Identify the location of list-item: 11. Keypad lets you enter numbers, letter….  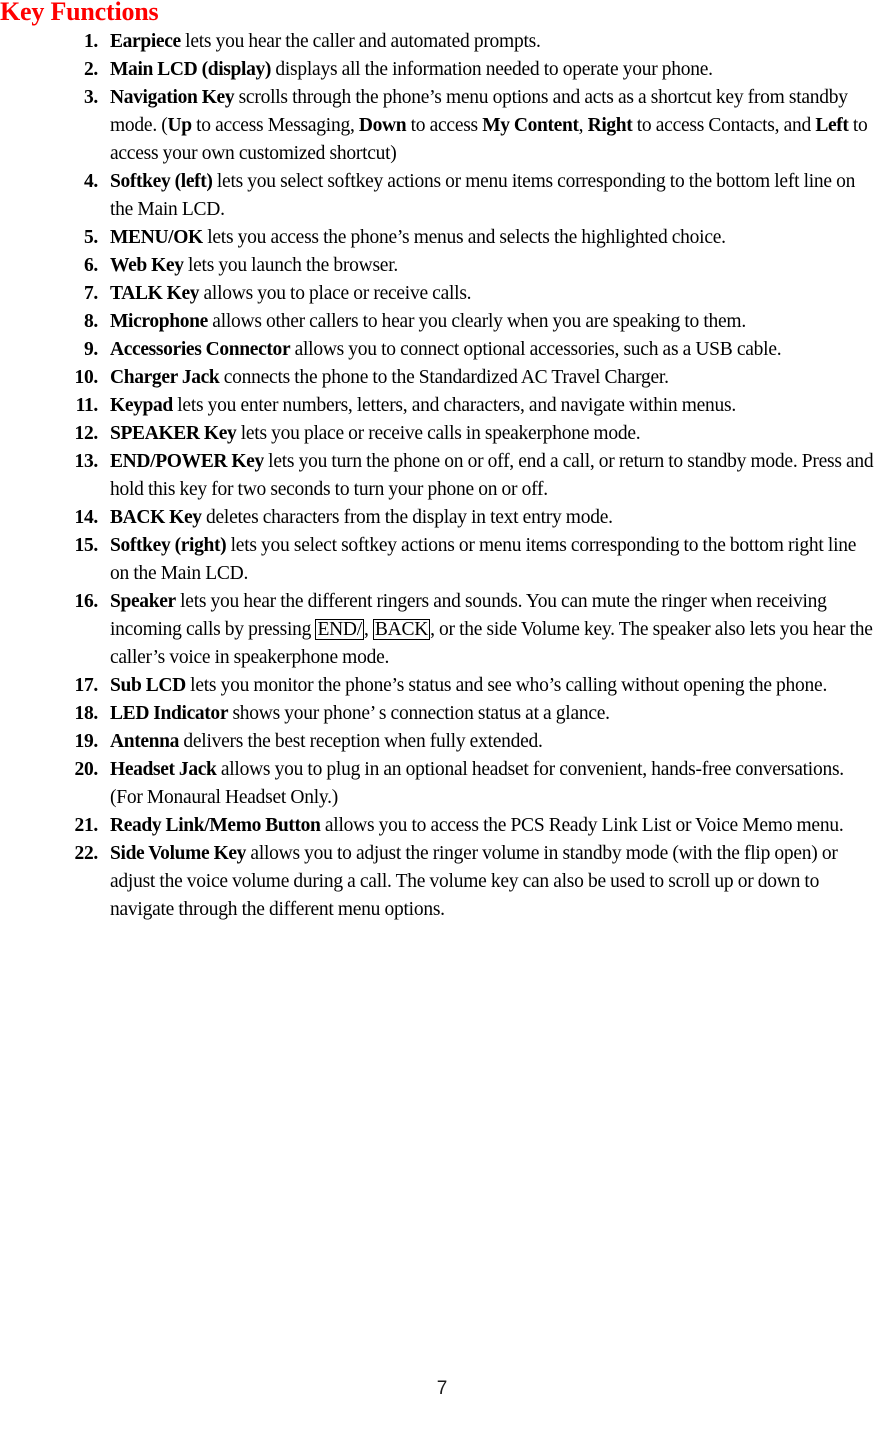
(442, 406).